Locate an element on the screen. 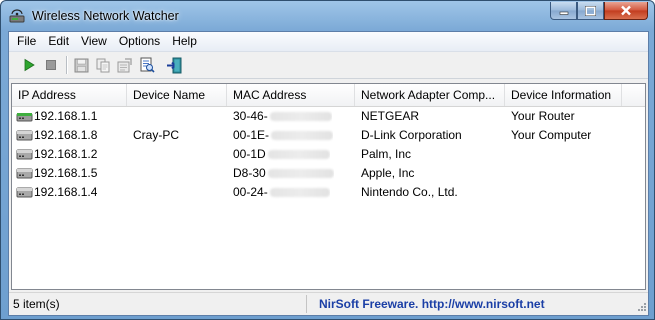  status-item-count: 5 item(s) is located at coordinates (159, 304).